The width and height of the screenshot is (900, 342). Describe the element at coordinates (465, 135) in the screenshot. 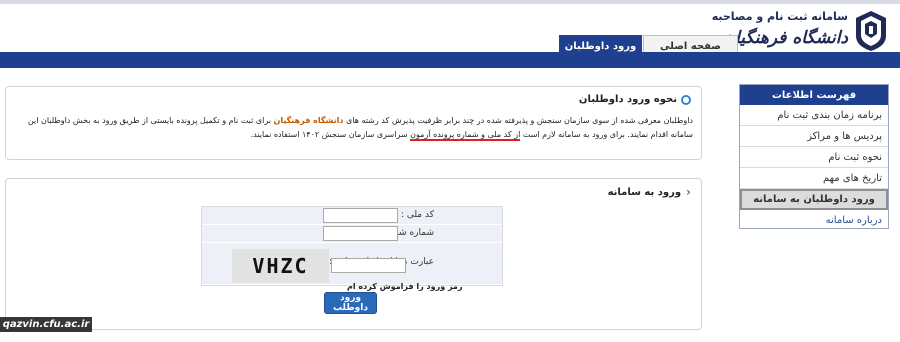

I see `credentials-underlined: از کد ملی و شماره پرونده آزمون` at that location.